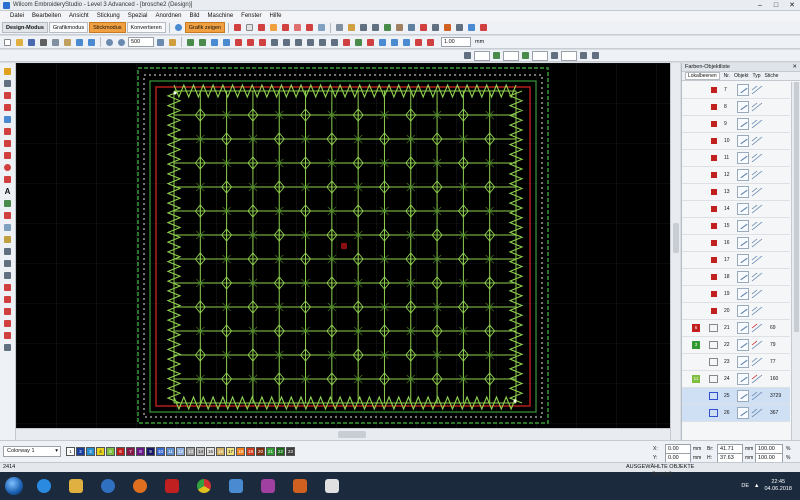 The width and height of the screenshot is (800, 500). I want to click on angle-icon, so click(525, 55).